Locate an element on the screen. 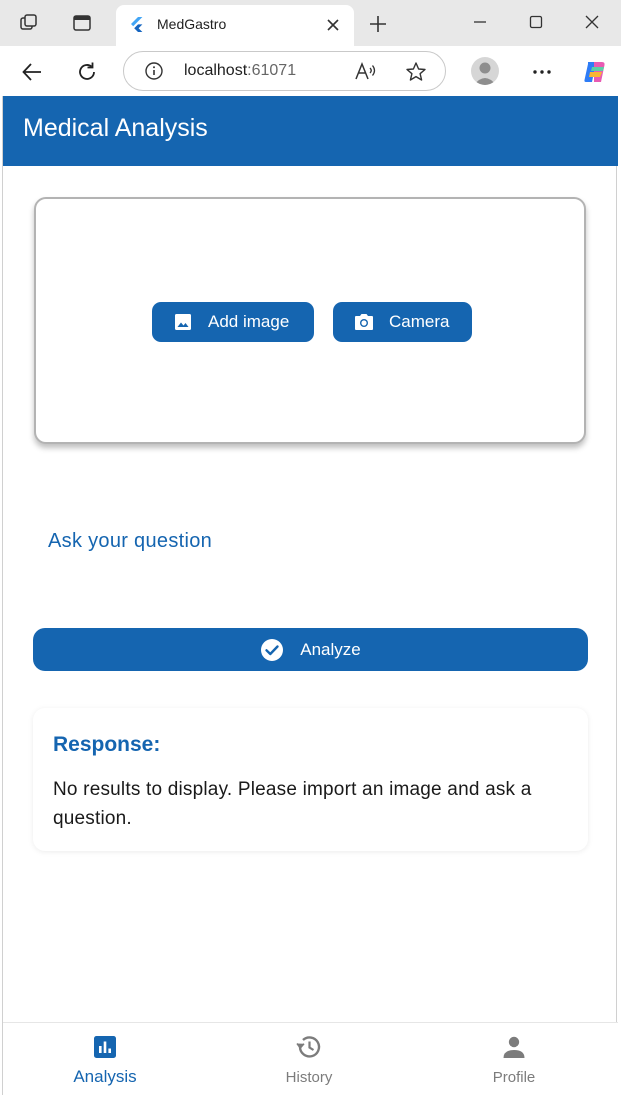 The width and height of the screenshot is (621, 1097). camera-button: Camera is located at coordinates (402, 322).